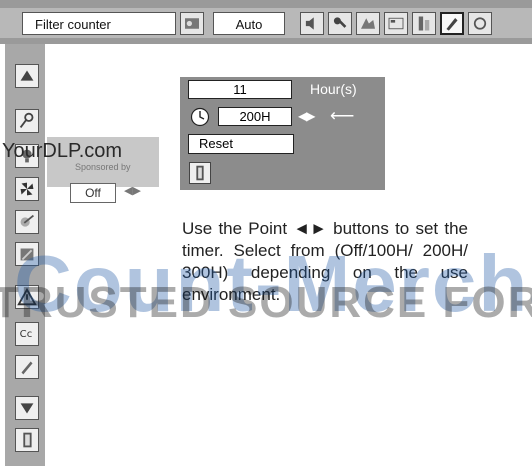 This screenshot has width=532, height=466. Describe the element at coordinates (27, 254) in the screenshot. I see `notebook-icon` at that location.